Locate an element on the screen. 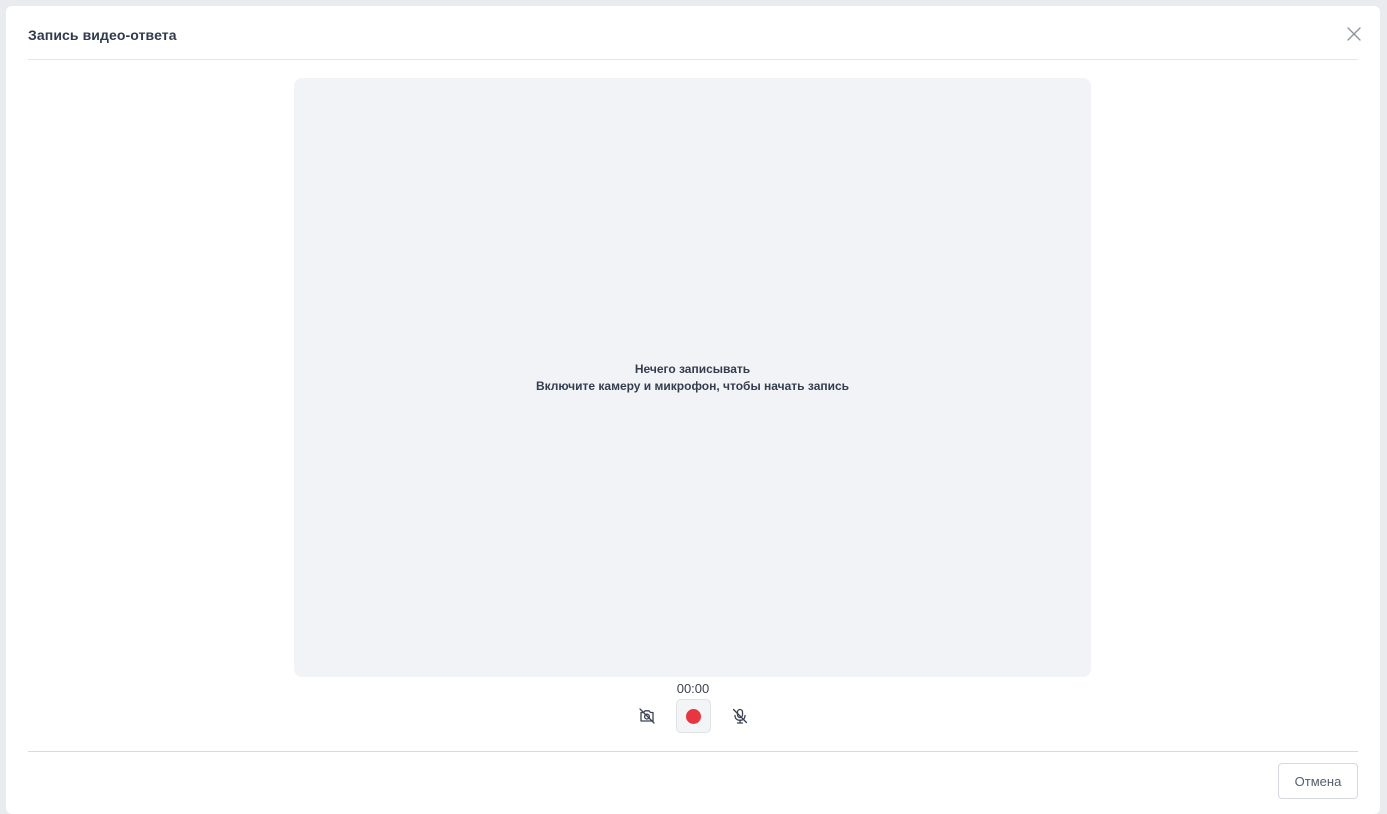 The width and height of the screenshot is (1387, 814). recorder-controls is located at coordinates (693, 716).